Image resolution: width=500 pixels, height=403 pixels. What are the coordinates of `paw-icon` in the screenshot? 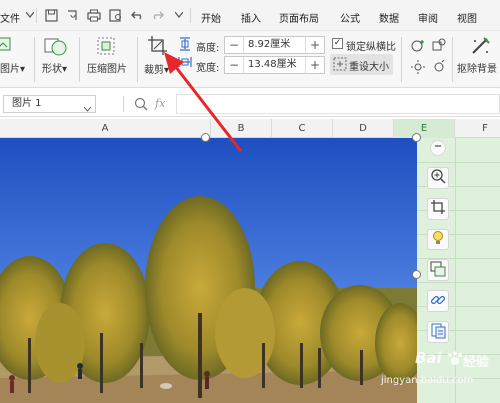 It's located at (455, 360).